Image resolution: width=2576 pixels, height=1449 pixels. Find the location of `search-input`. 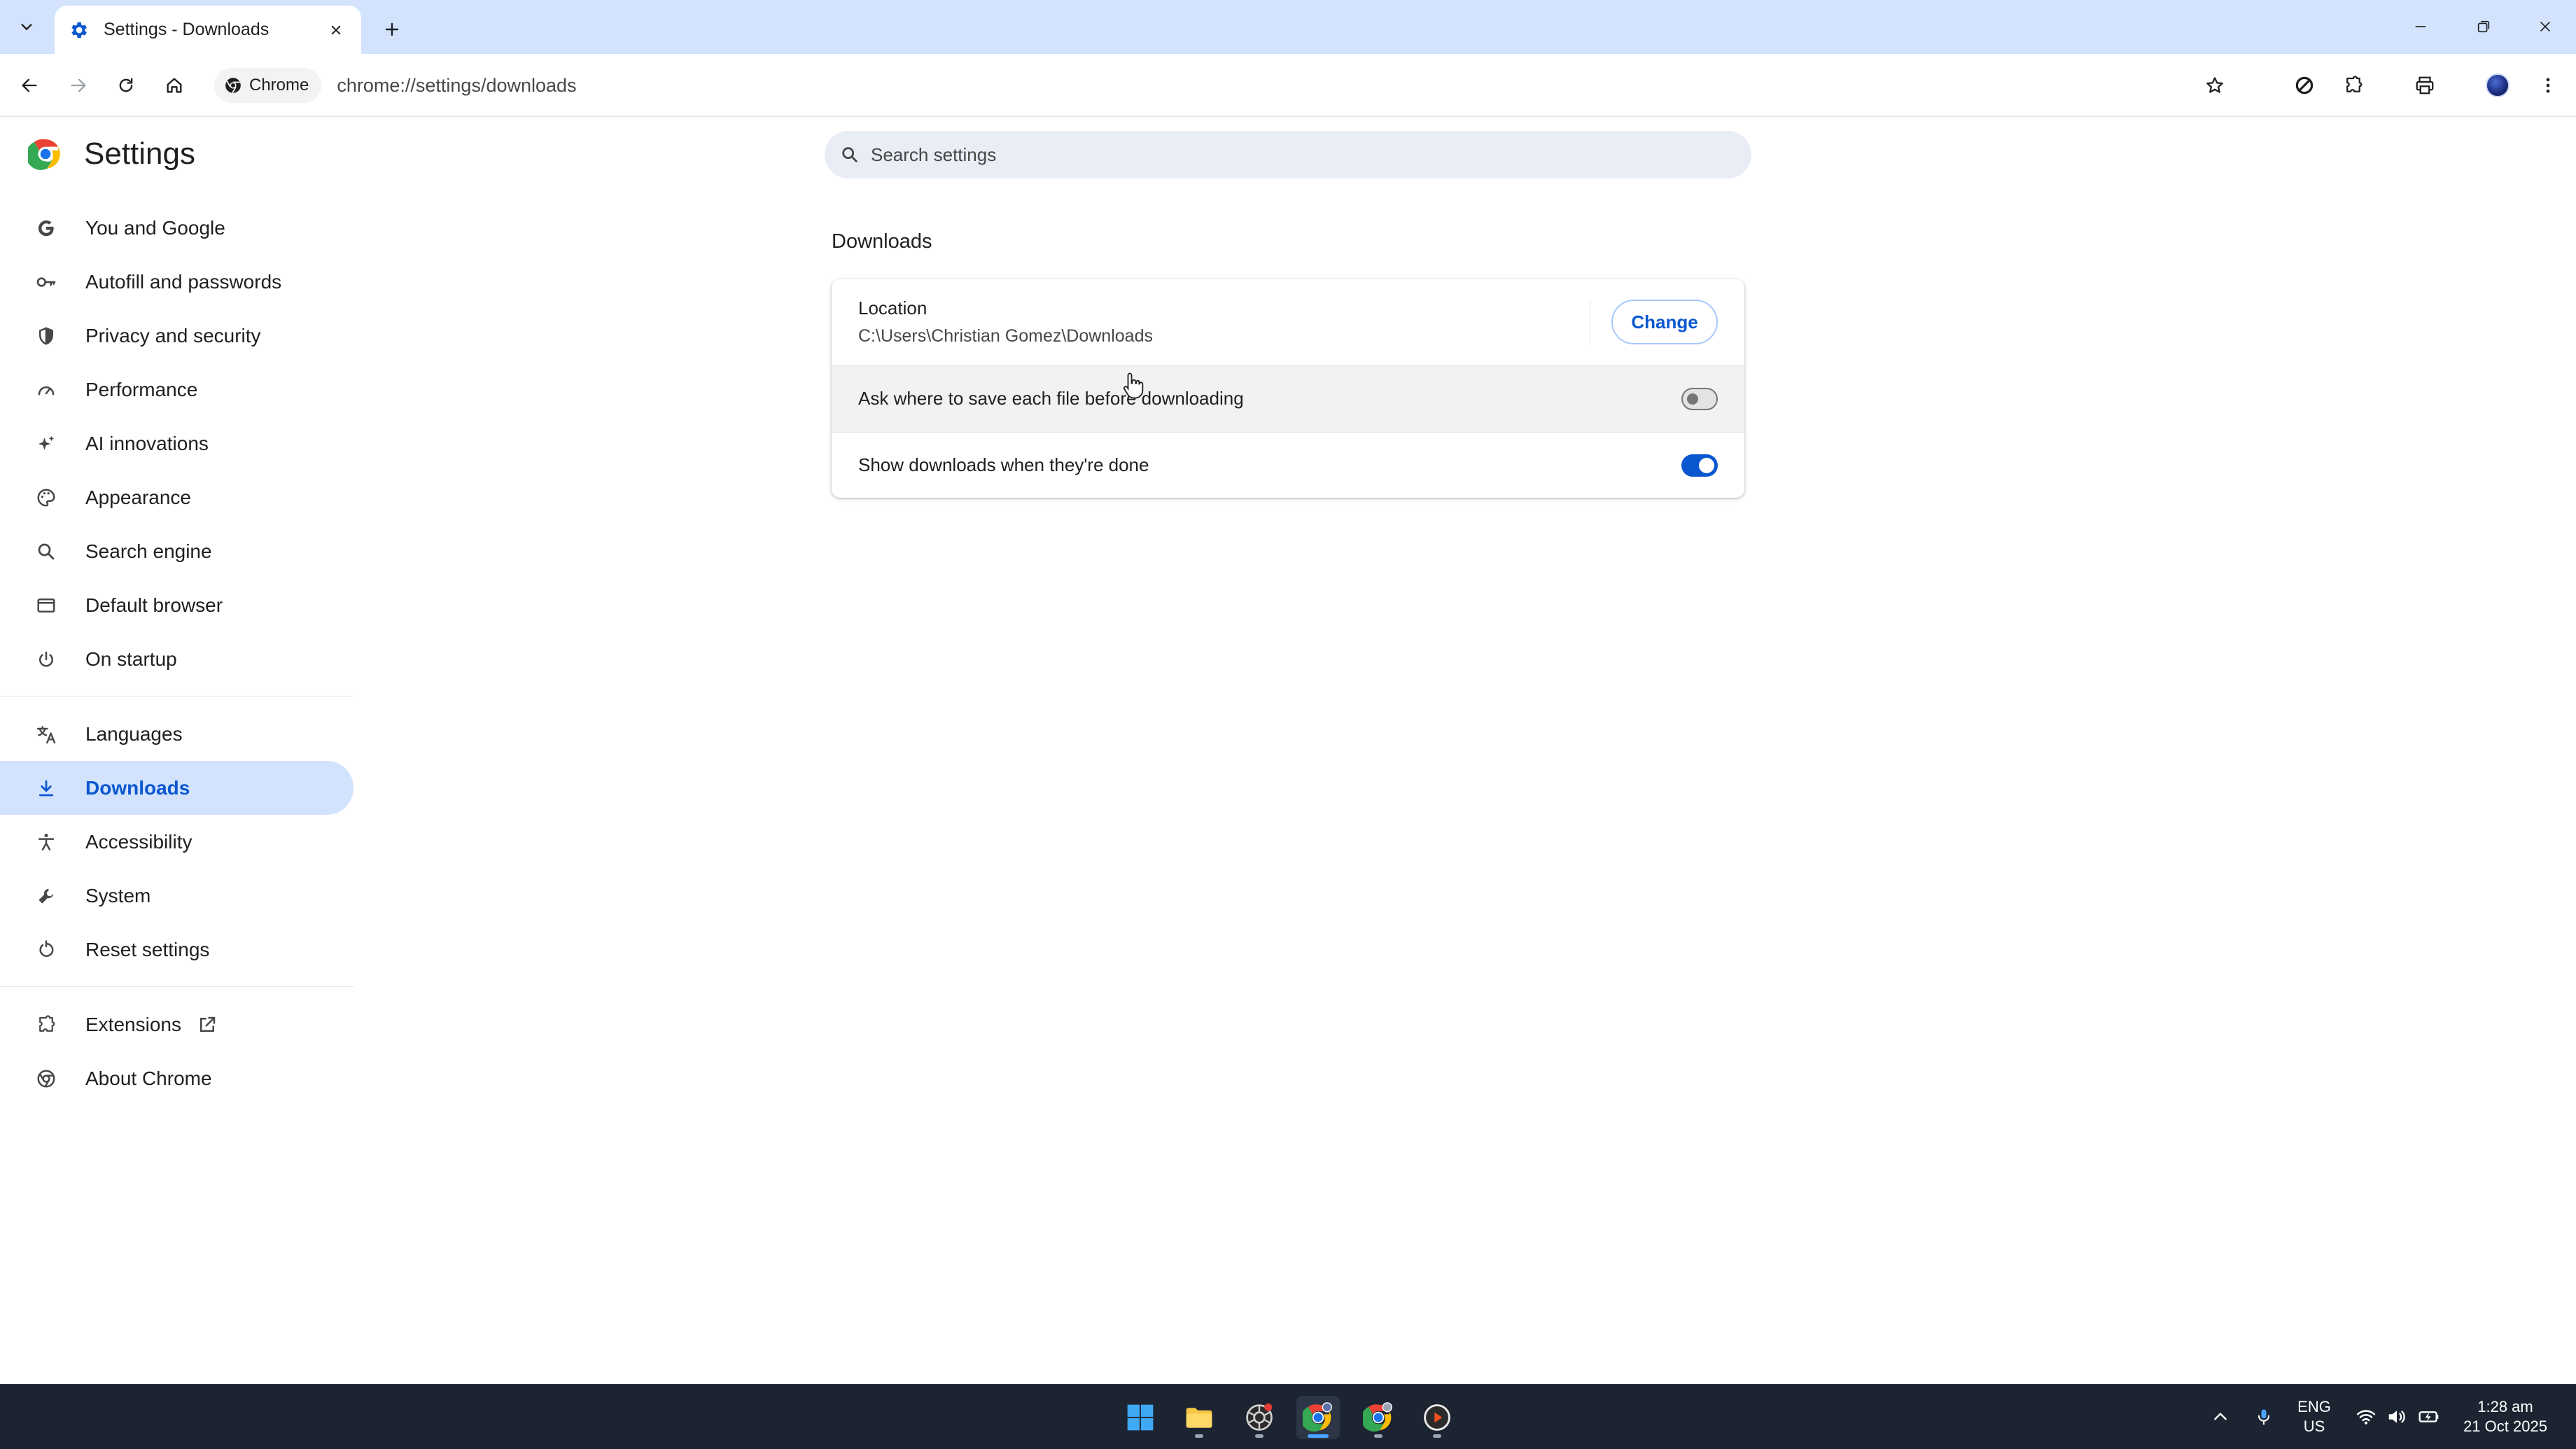

search-input is located at coordinates (1291, 155).